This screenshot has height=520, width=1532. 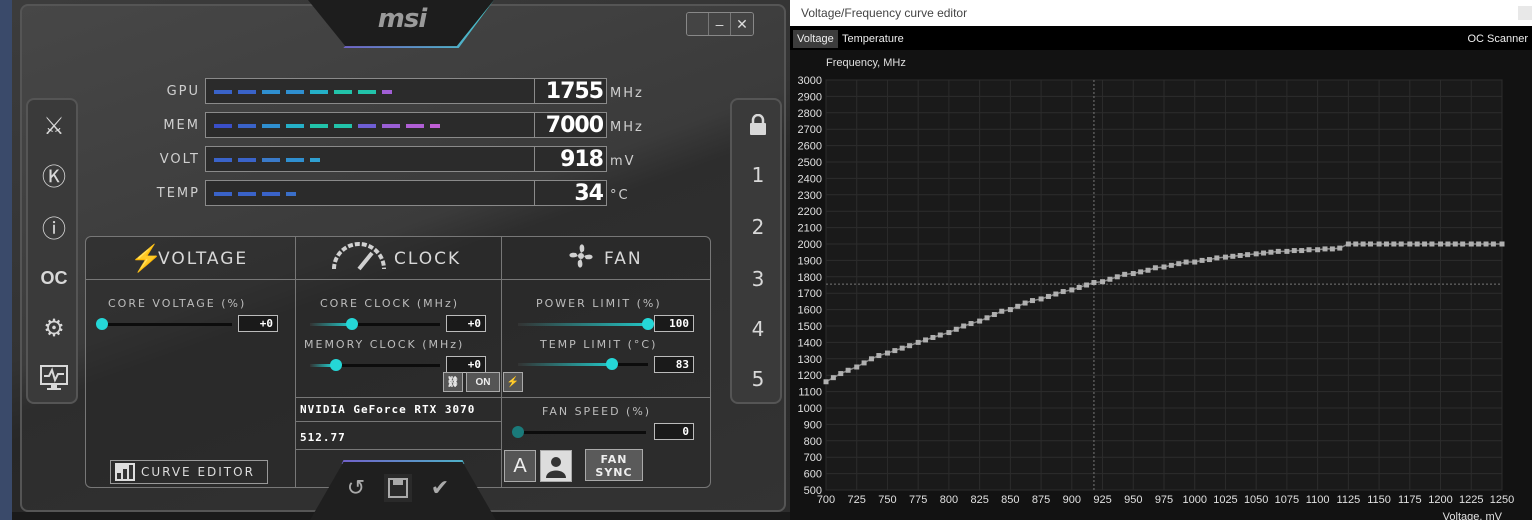 I want to click on left-sidebar: ⚔ Ⓚ ⓘ OC ⚙, so click(x=52, y=251).